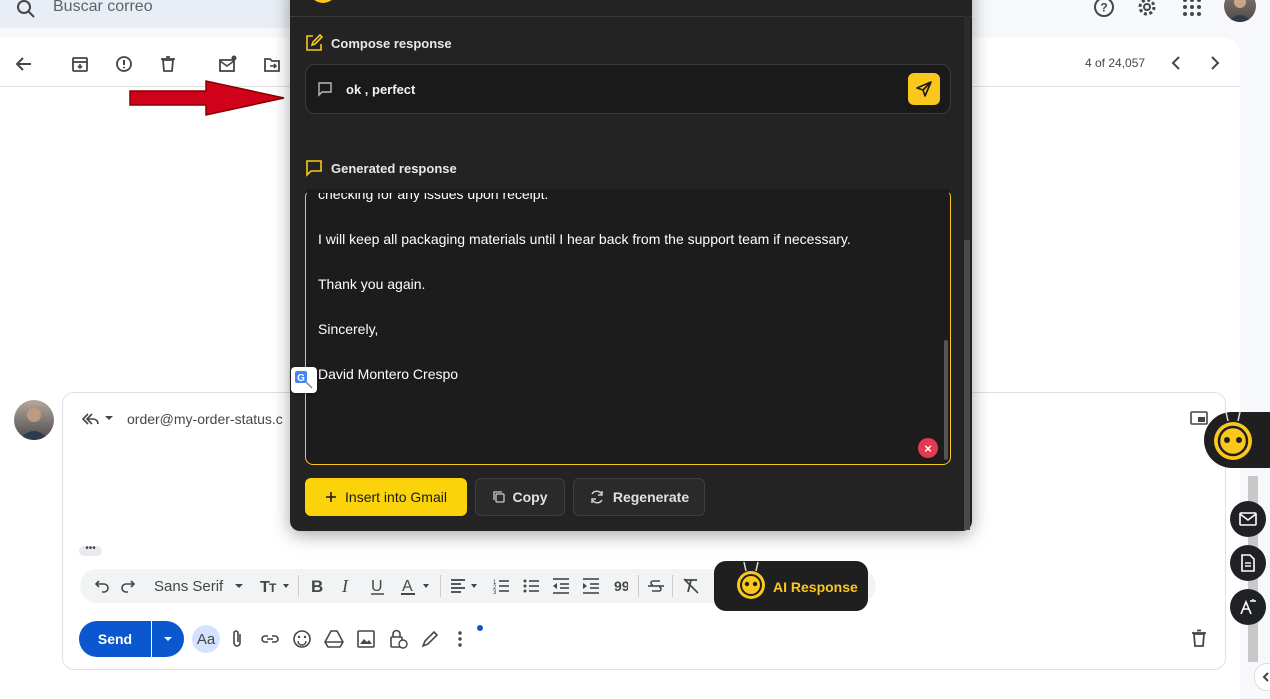  I want to click on help-icon: ?, so click(1104, 9).